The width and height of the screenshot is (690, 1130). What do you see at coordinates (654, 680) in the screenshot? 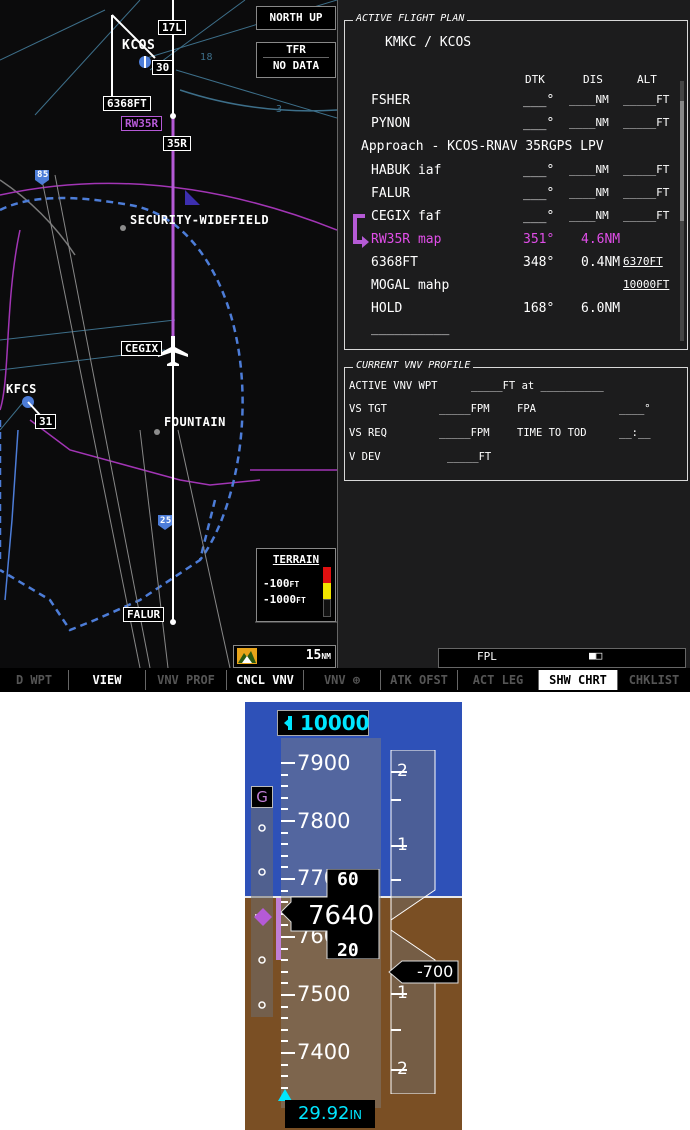
I see `softkey-chklist: CHKLIST` at bounding box center [654, 680].